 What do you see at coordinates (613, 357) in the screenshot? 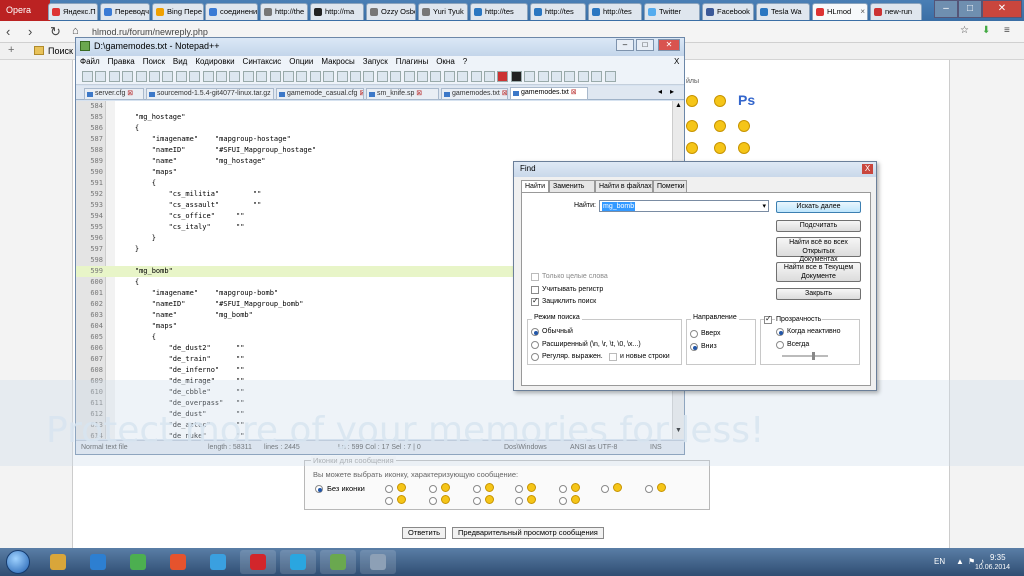
I see `dot-newline-checkbox` at bounding box center [613, 357].